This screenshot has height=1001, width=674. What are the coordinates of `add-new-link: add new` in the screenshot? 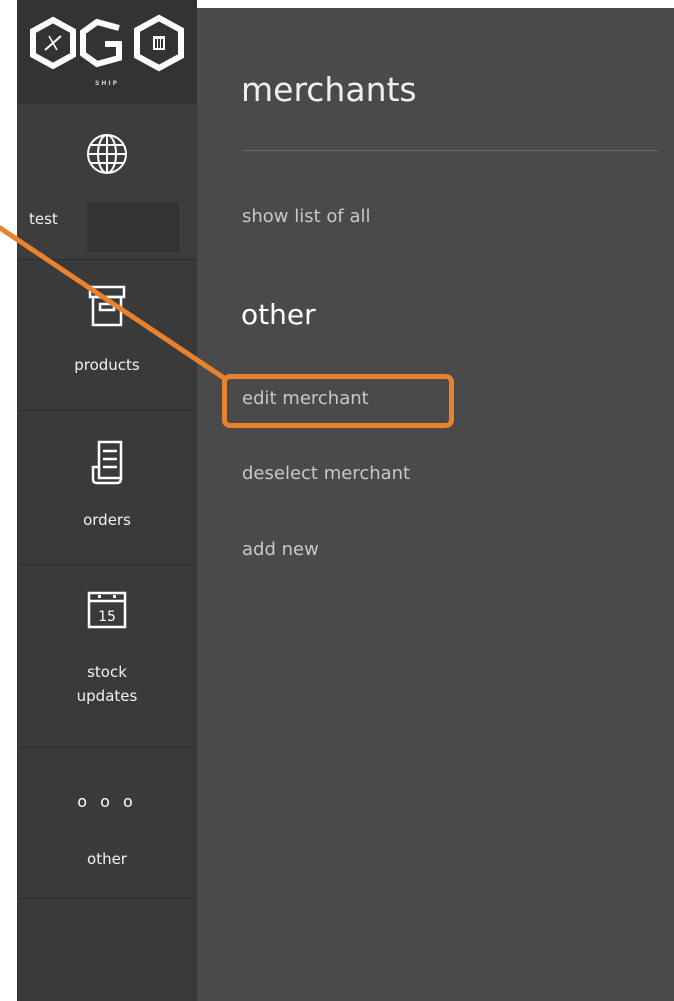 It's located at (280, 549).